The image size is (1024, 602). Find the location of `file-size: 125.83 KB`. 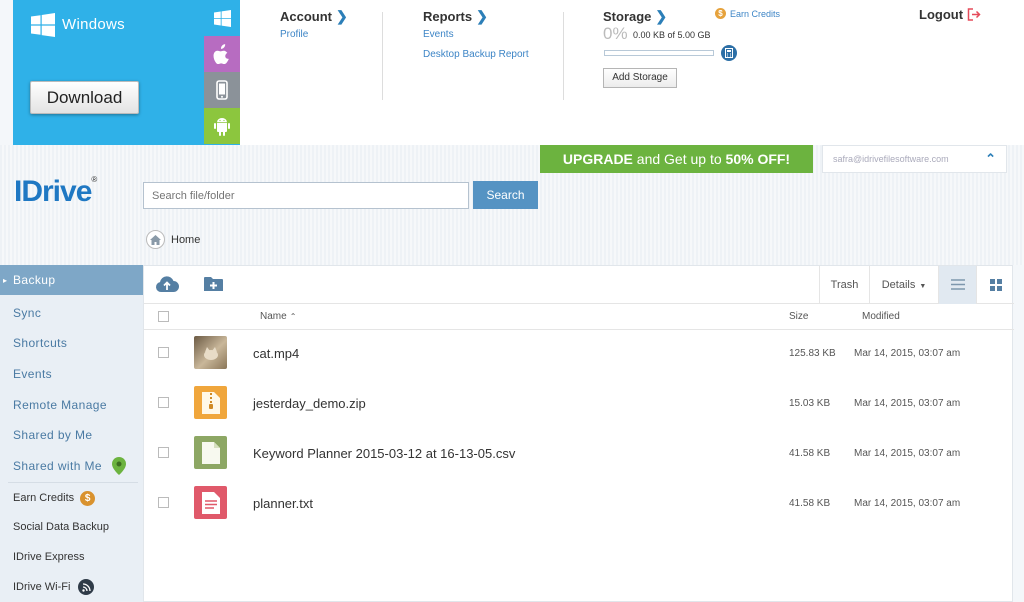

file-size: 125.83 KB is located at coordinates (812, 353).